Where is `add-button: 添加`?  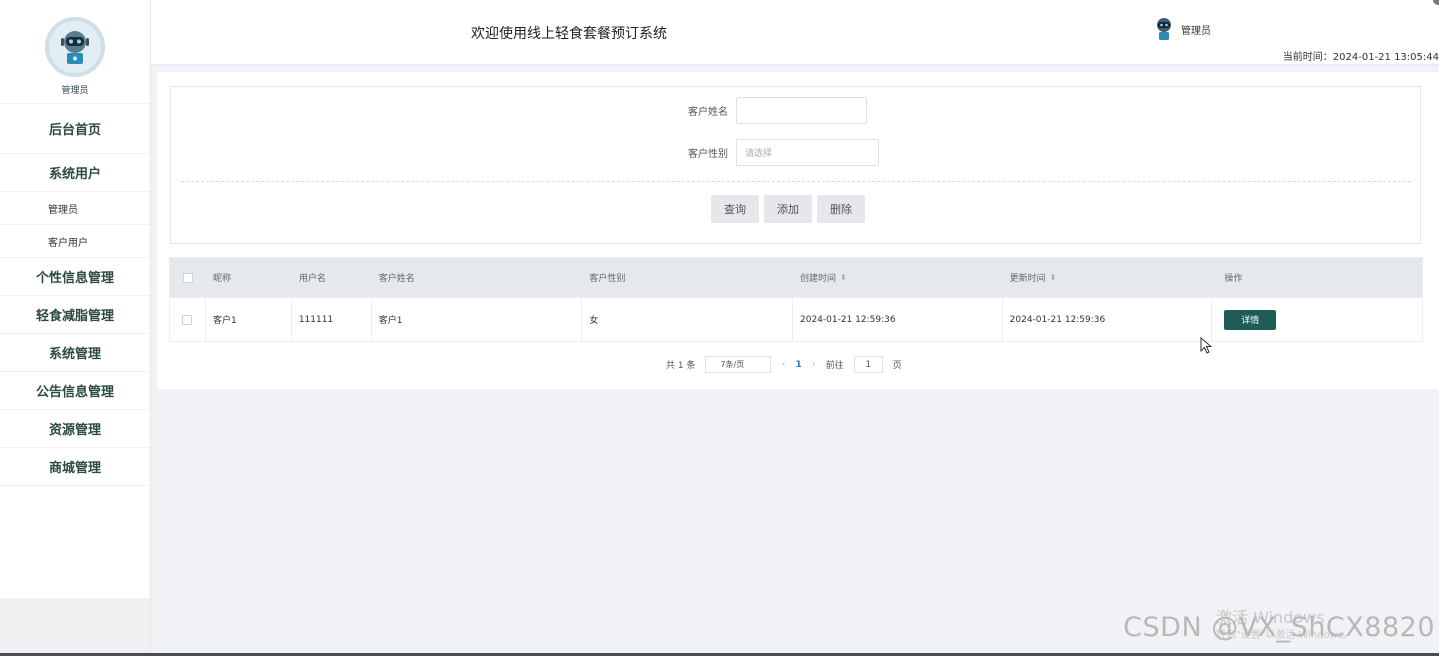
add-button: 添加 is located at coordinates (788, 209).